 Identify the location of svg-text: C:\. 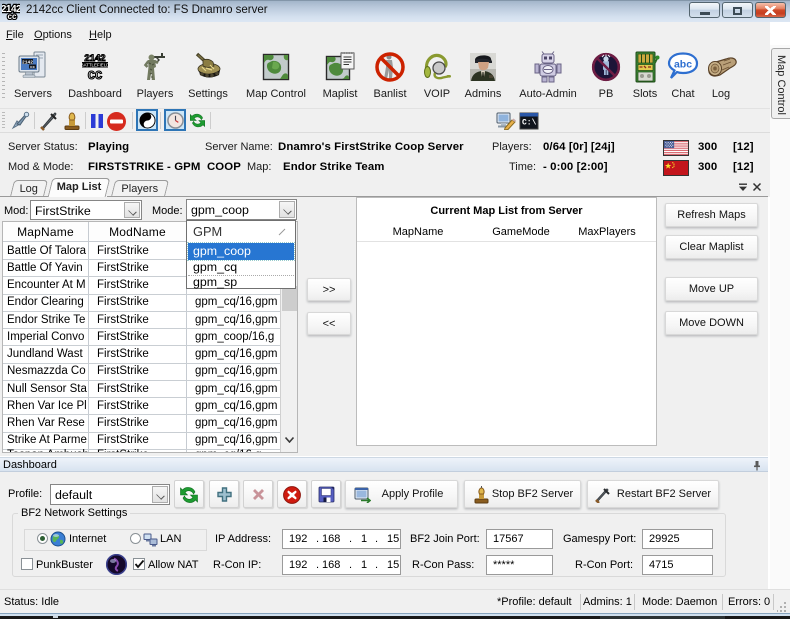
(529, 123).